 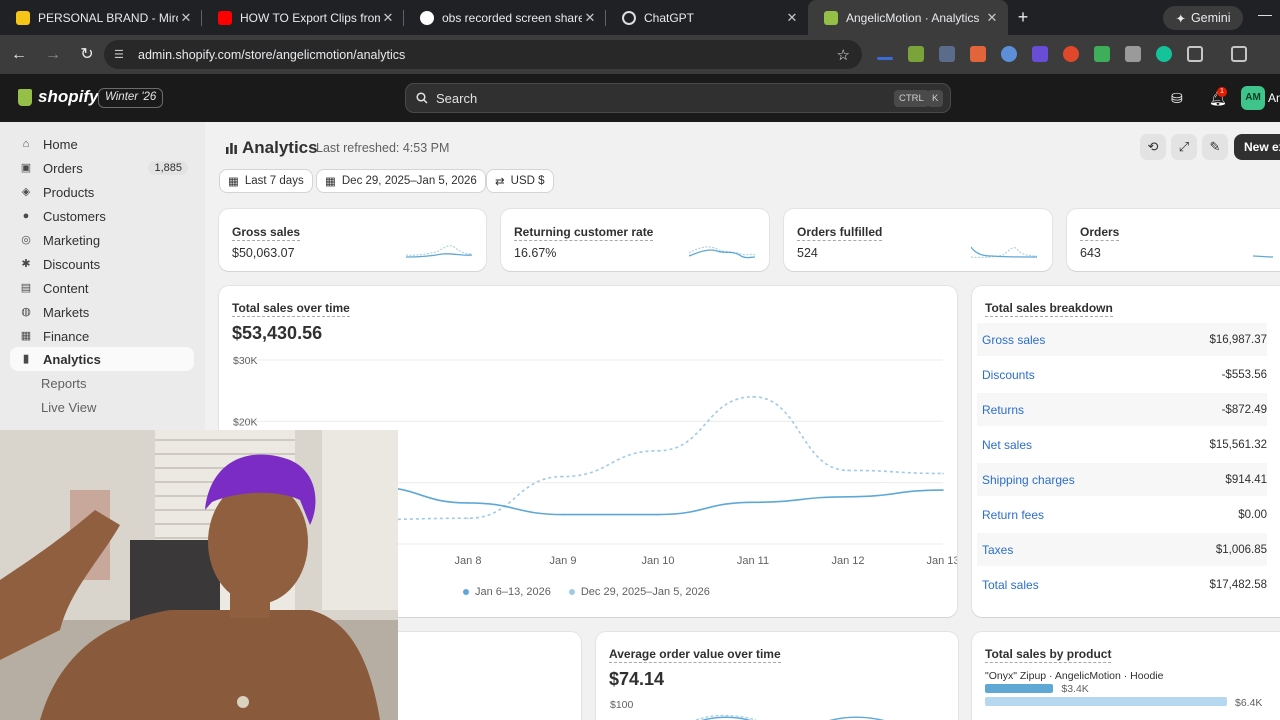 What do you see at coordinates (102, 192) in the screenshot?
I see `sidebar-item-products: ◈ Products` at bounding box center [102, 192].